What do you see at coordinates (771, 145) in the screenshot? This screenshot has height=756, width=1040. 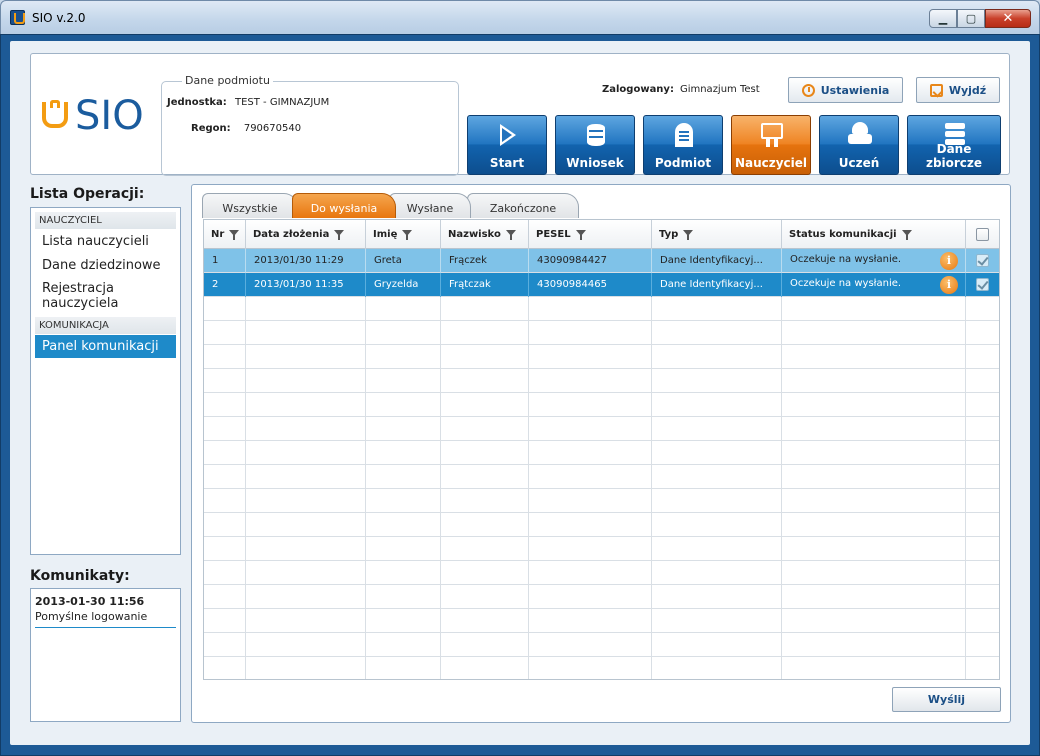 I see `nav-nauczyciel-button: Nauczyciel` at bounding box center [771, 145].